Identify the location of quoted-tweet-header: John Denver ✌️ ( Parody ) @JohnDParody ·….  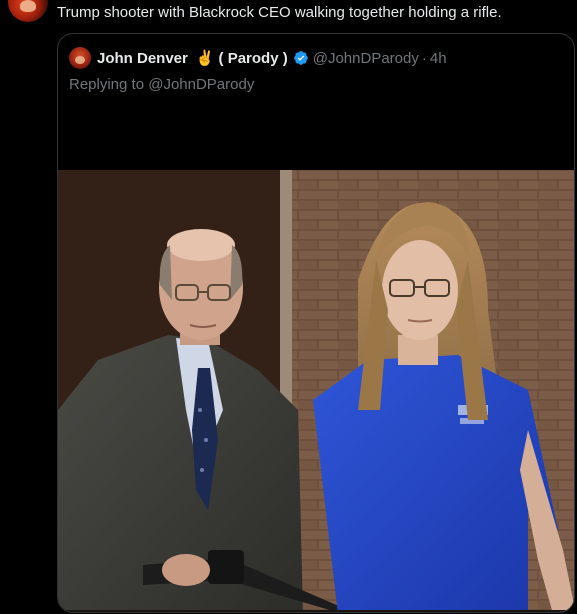
(258, 58).